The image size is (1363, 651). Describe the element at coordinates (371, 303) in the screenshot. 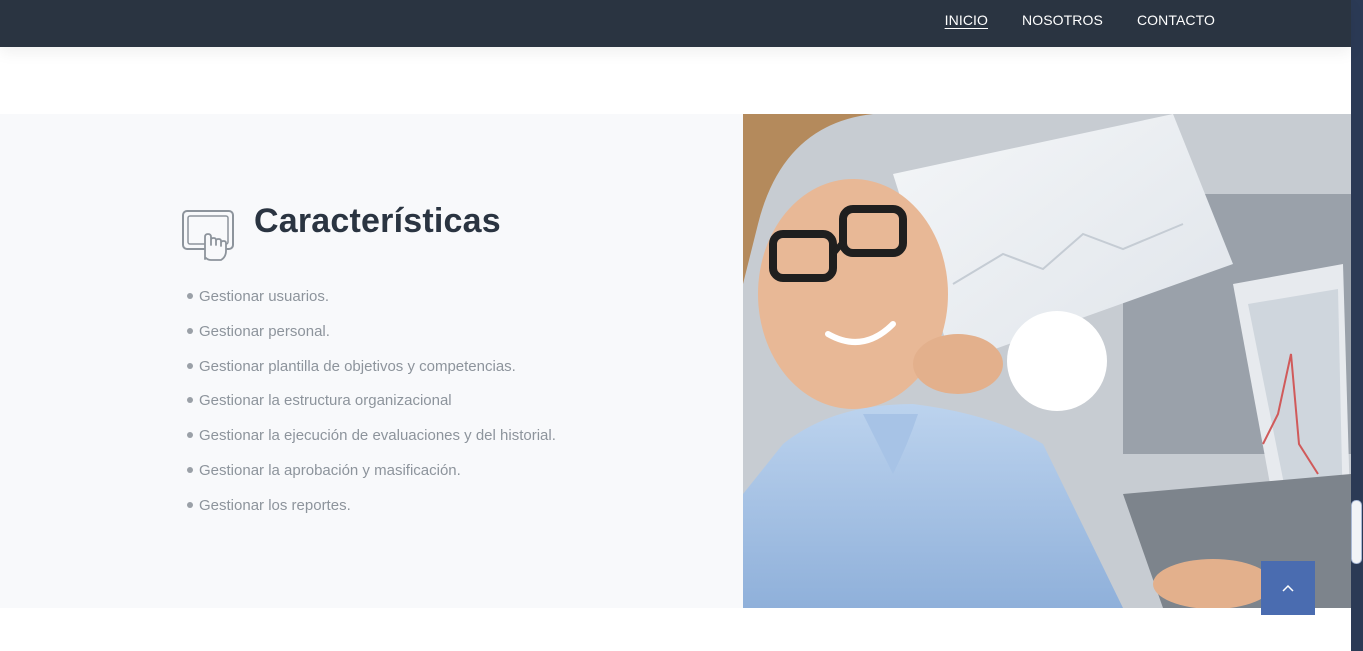

I see `list-item: Gestionar usuarios.` at that location.